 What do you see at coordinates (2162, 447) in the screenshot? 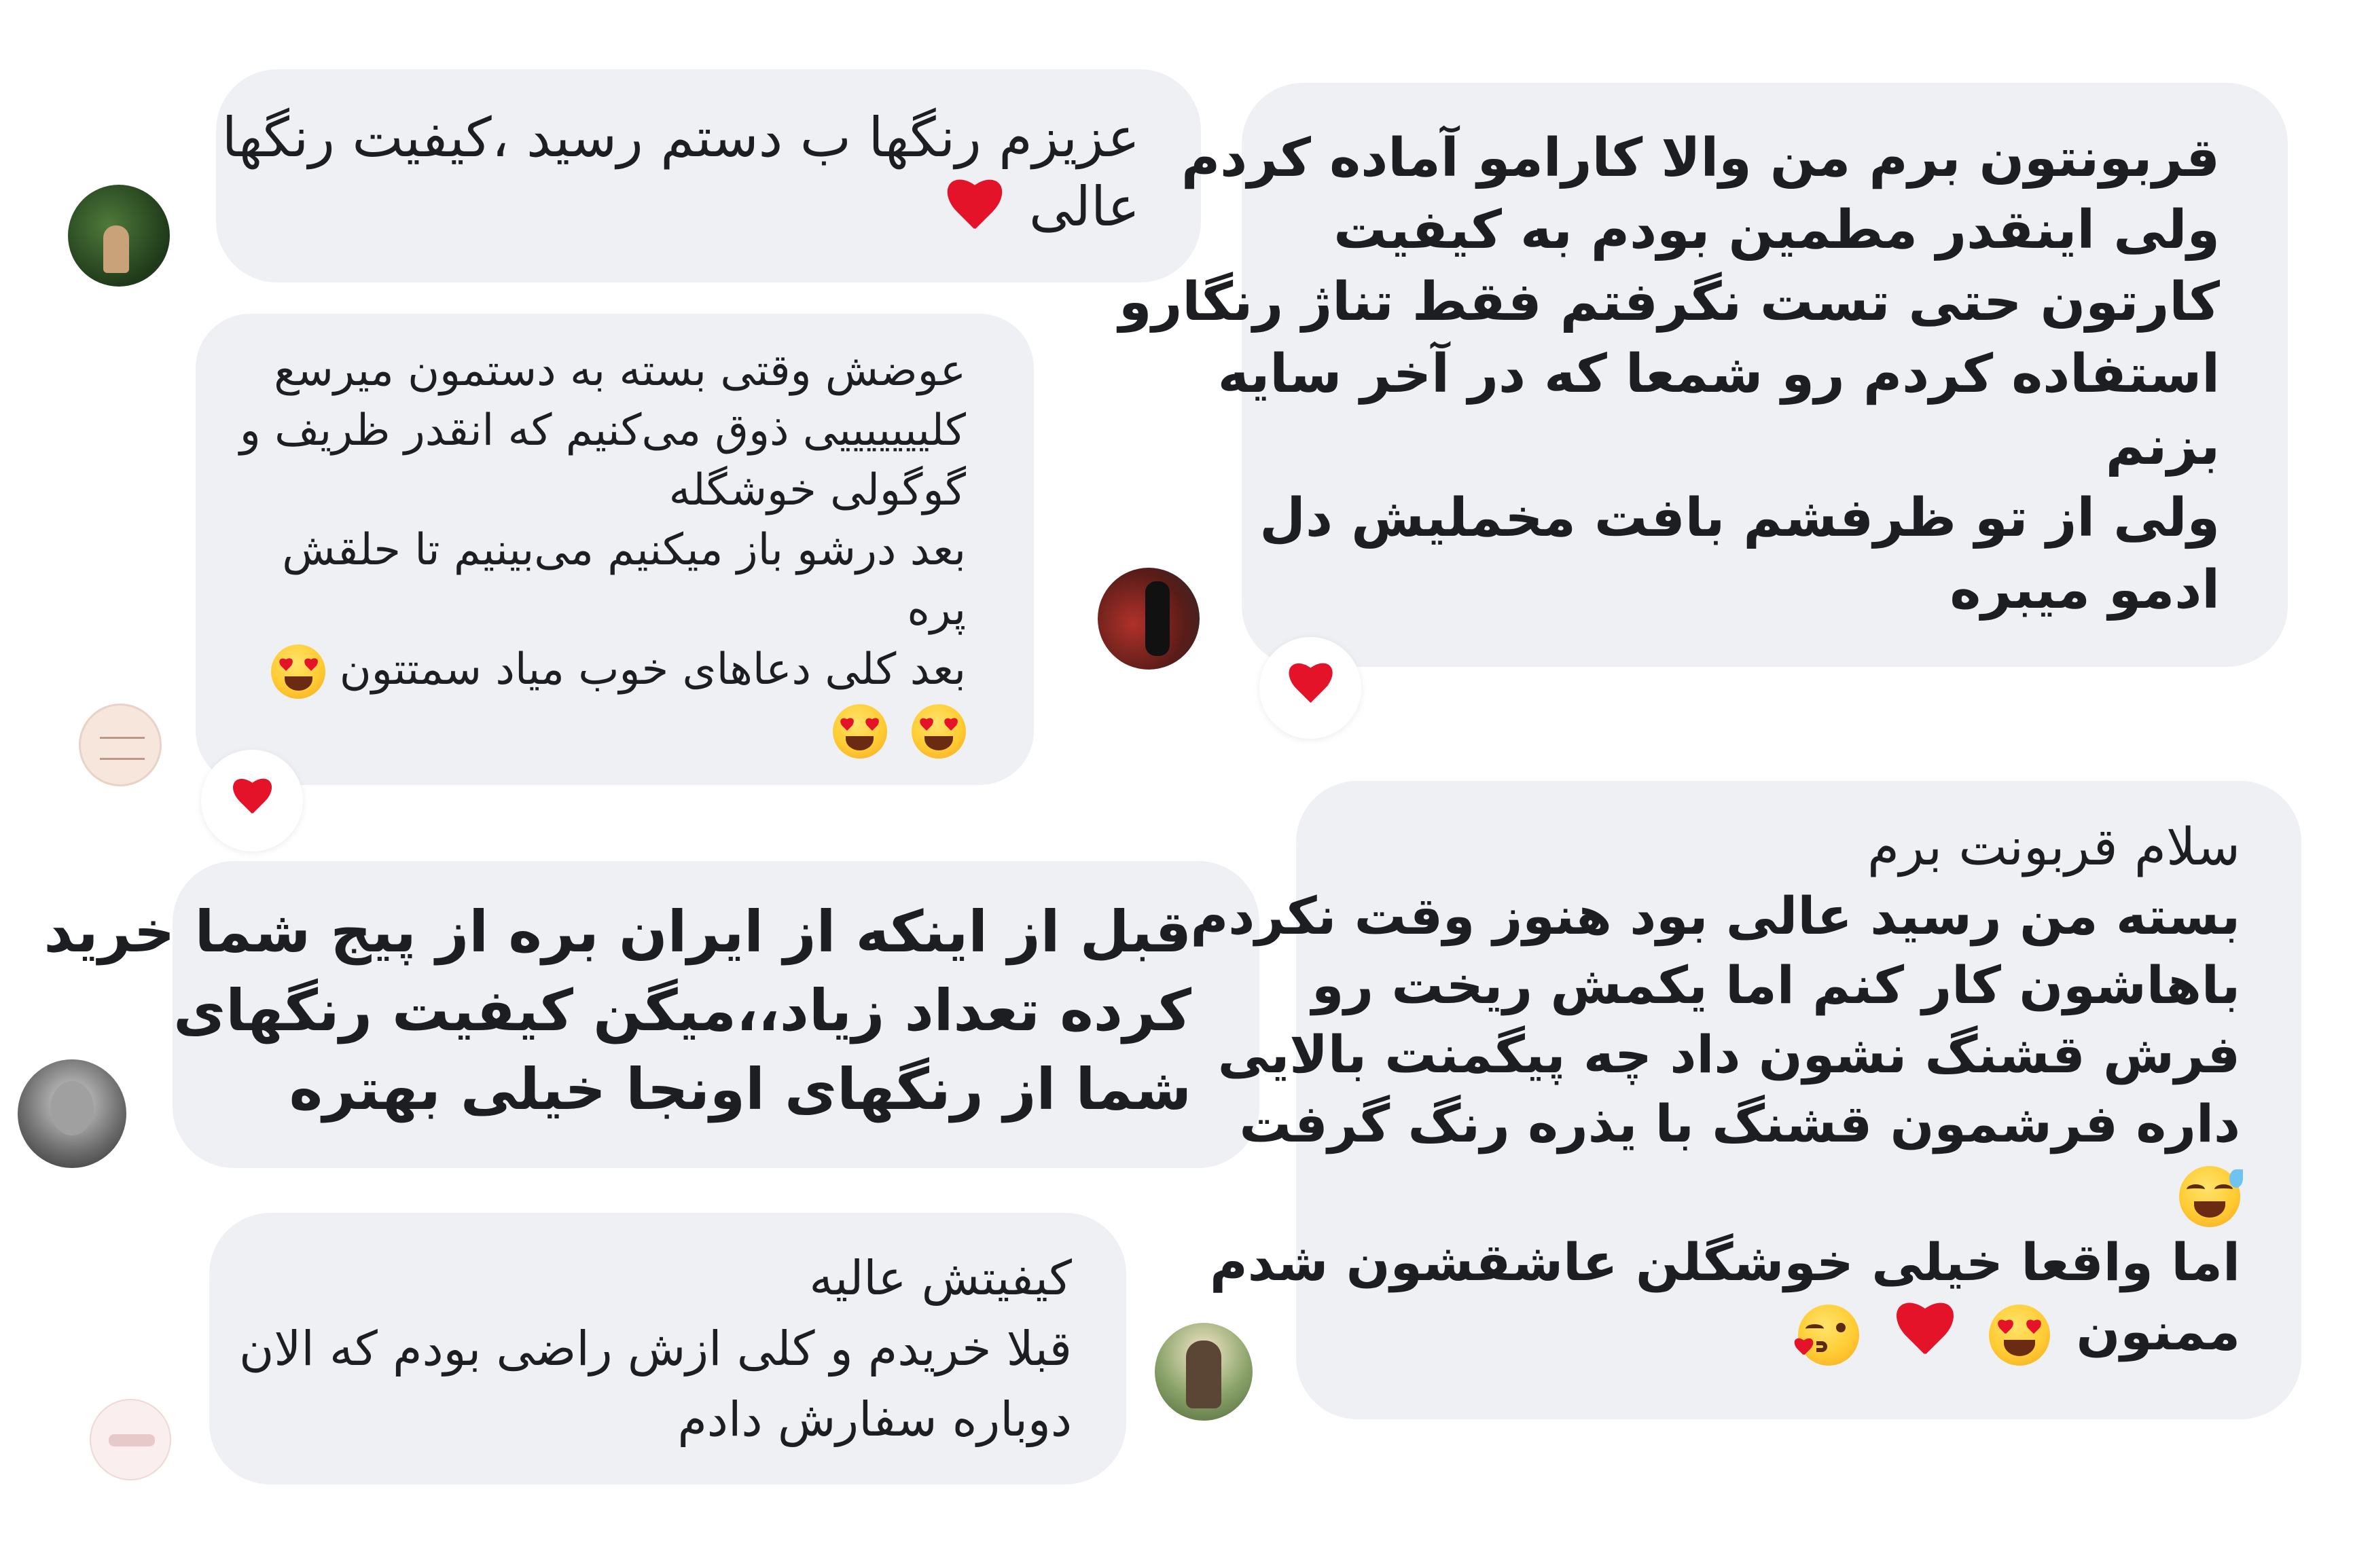
I see `comment-text: بزنم` at bounding box center [2162, 447].